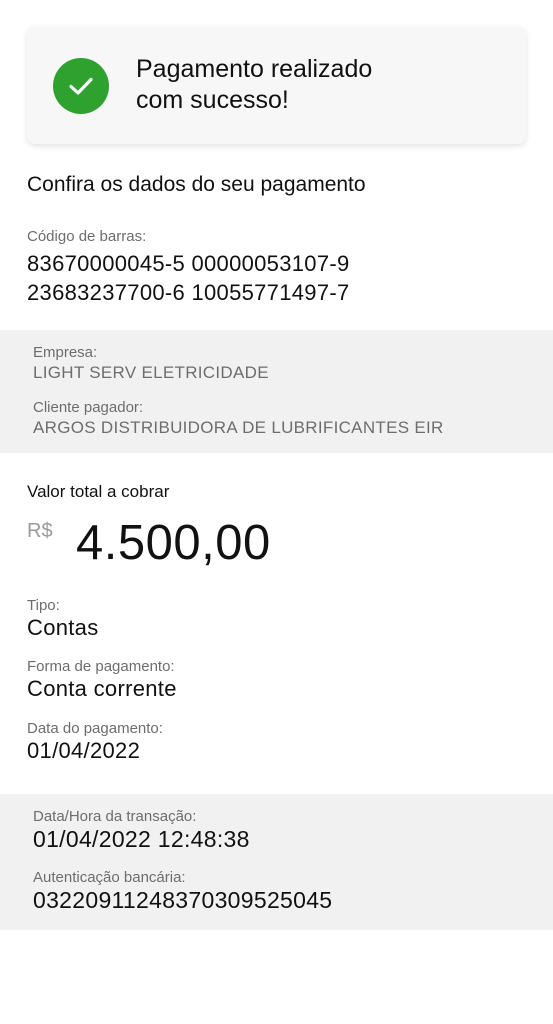 The height and width of the screenshot is (1024, 553). I want to click on company-field: Empresa: LIGHT SERV ELETRICIDADE, so click(151, 363).